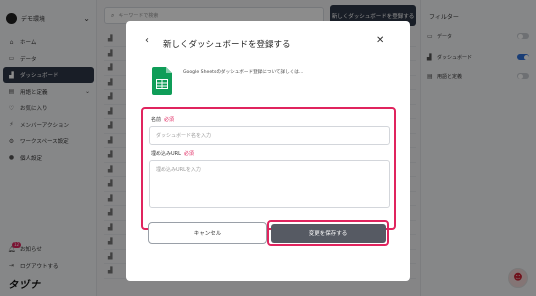  What do you see at coordinates (178, 170) in the screenshot?
I see `url-placeholder: 埋め込みURLを入力` at bounding box center [178, 170].